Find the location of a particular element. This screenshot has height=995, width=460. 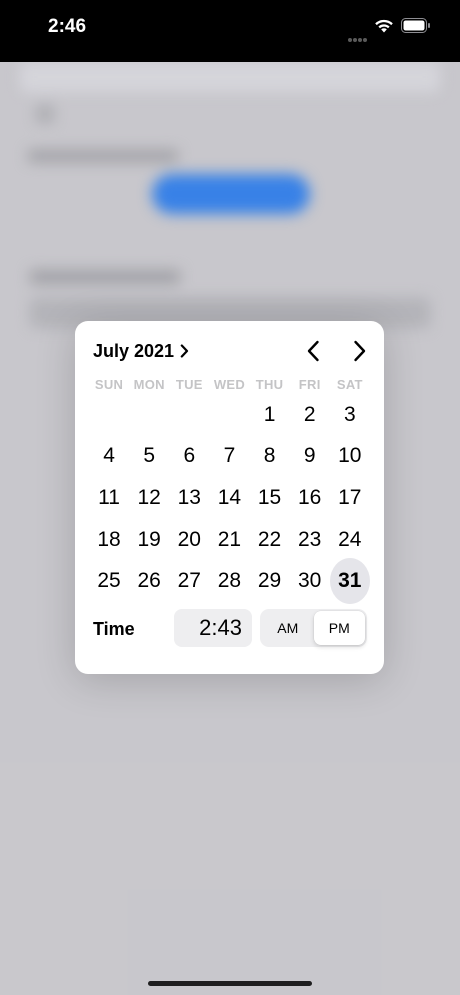

calendar-day: 28 is located at coordinates (229, 581).